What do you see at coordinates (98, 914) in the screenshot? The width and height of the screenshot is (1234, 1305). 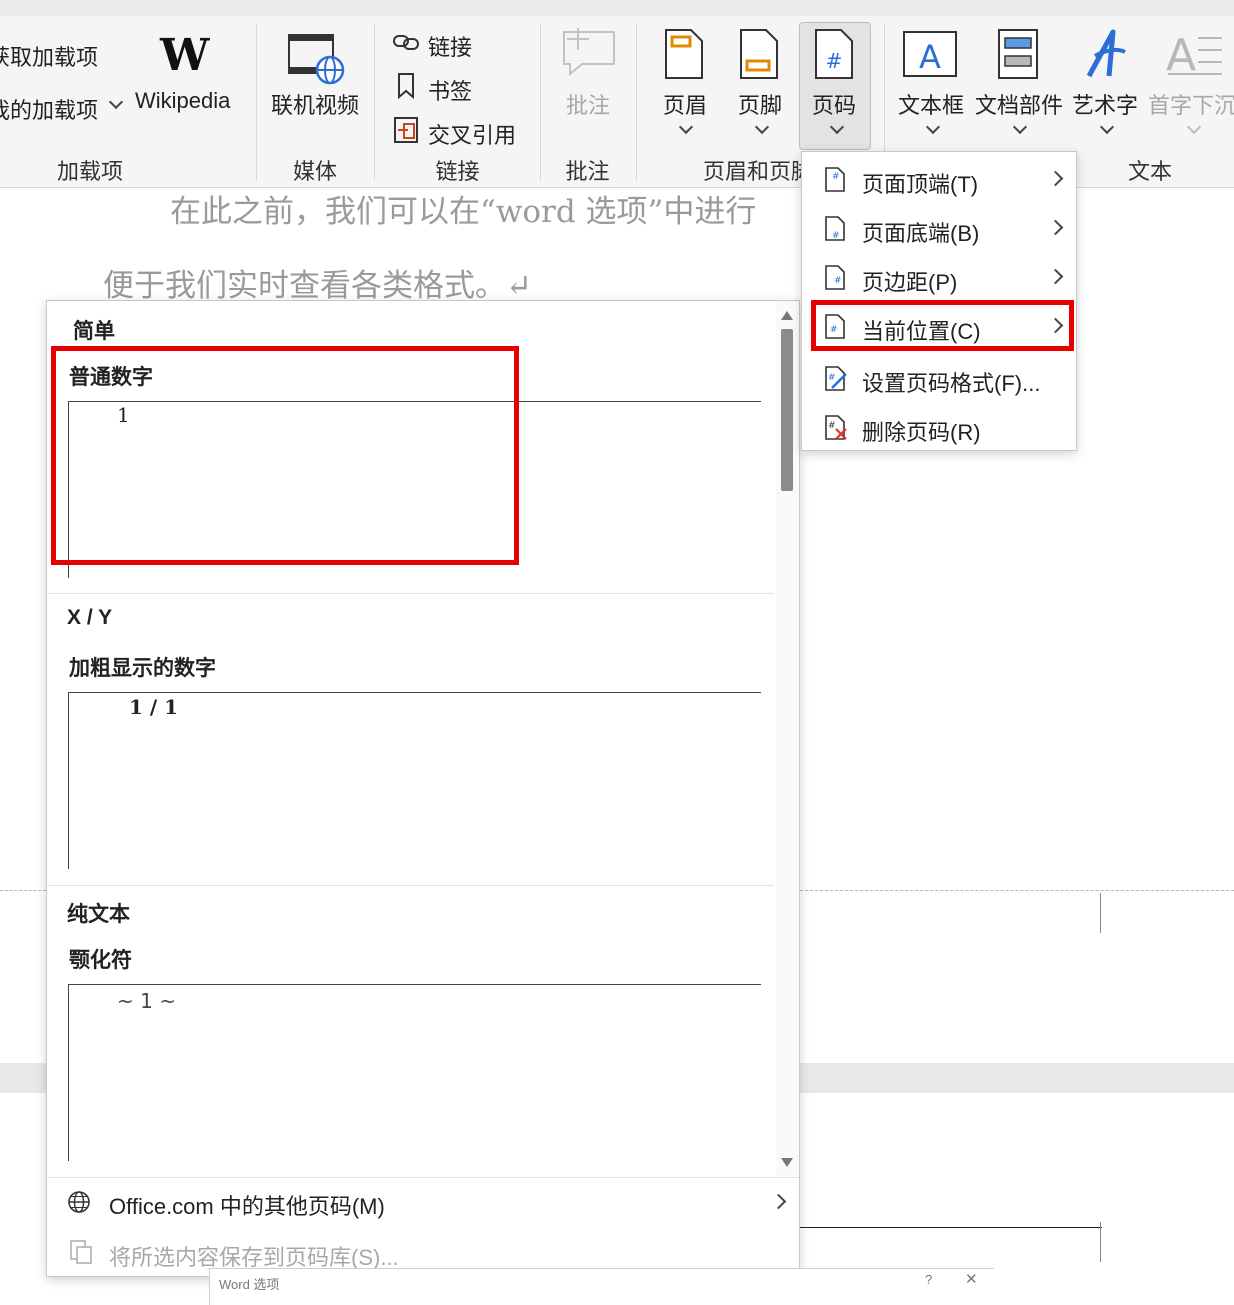 I see `gallery-section-heading: 纯文本` at bounding box center [98, 914].